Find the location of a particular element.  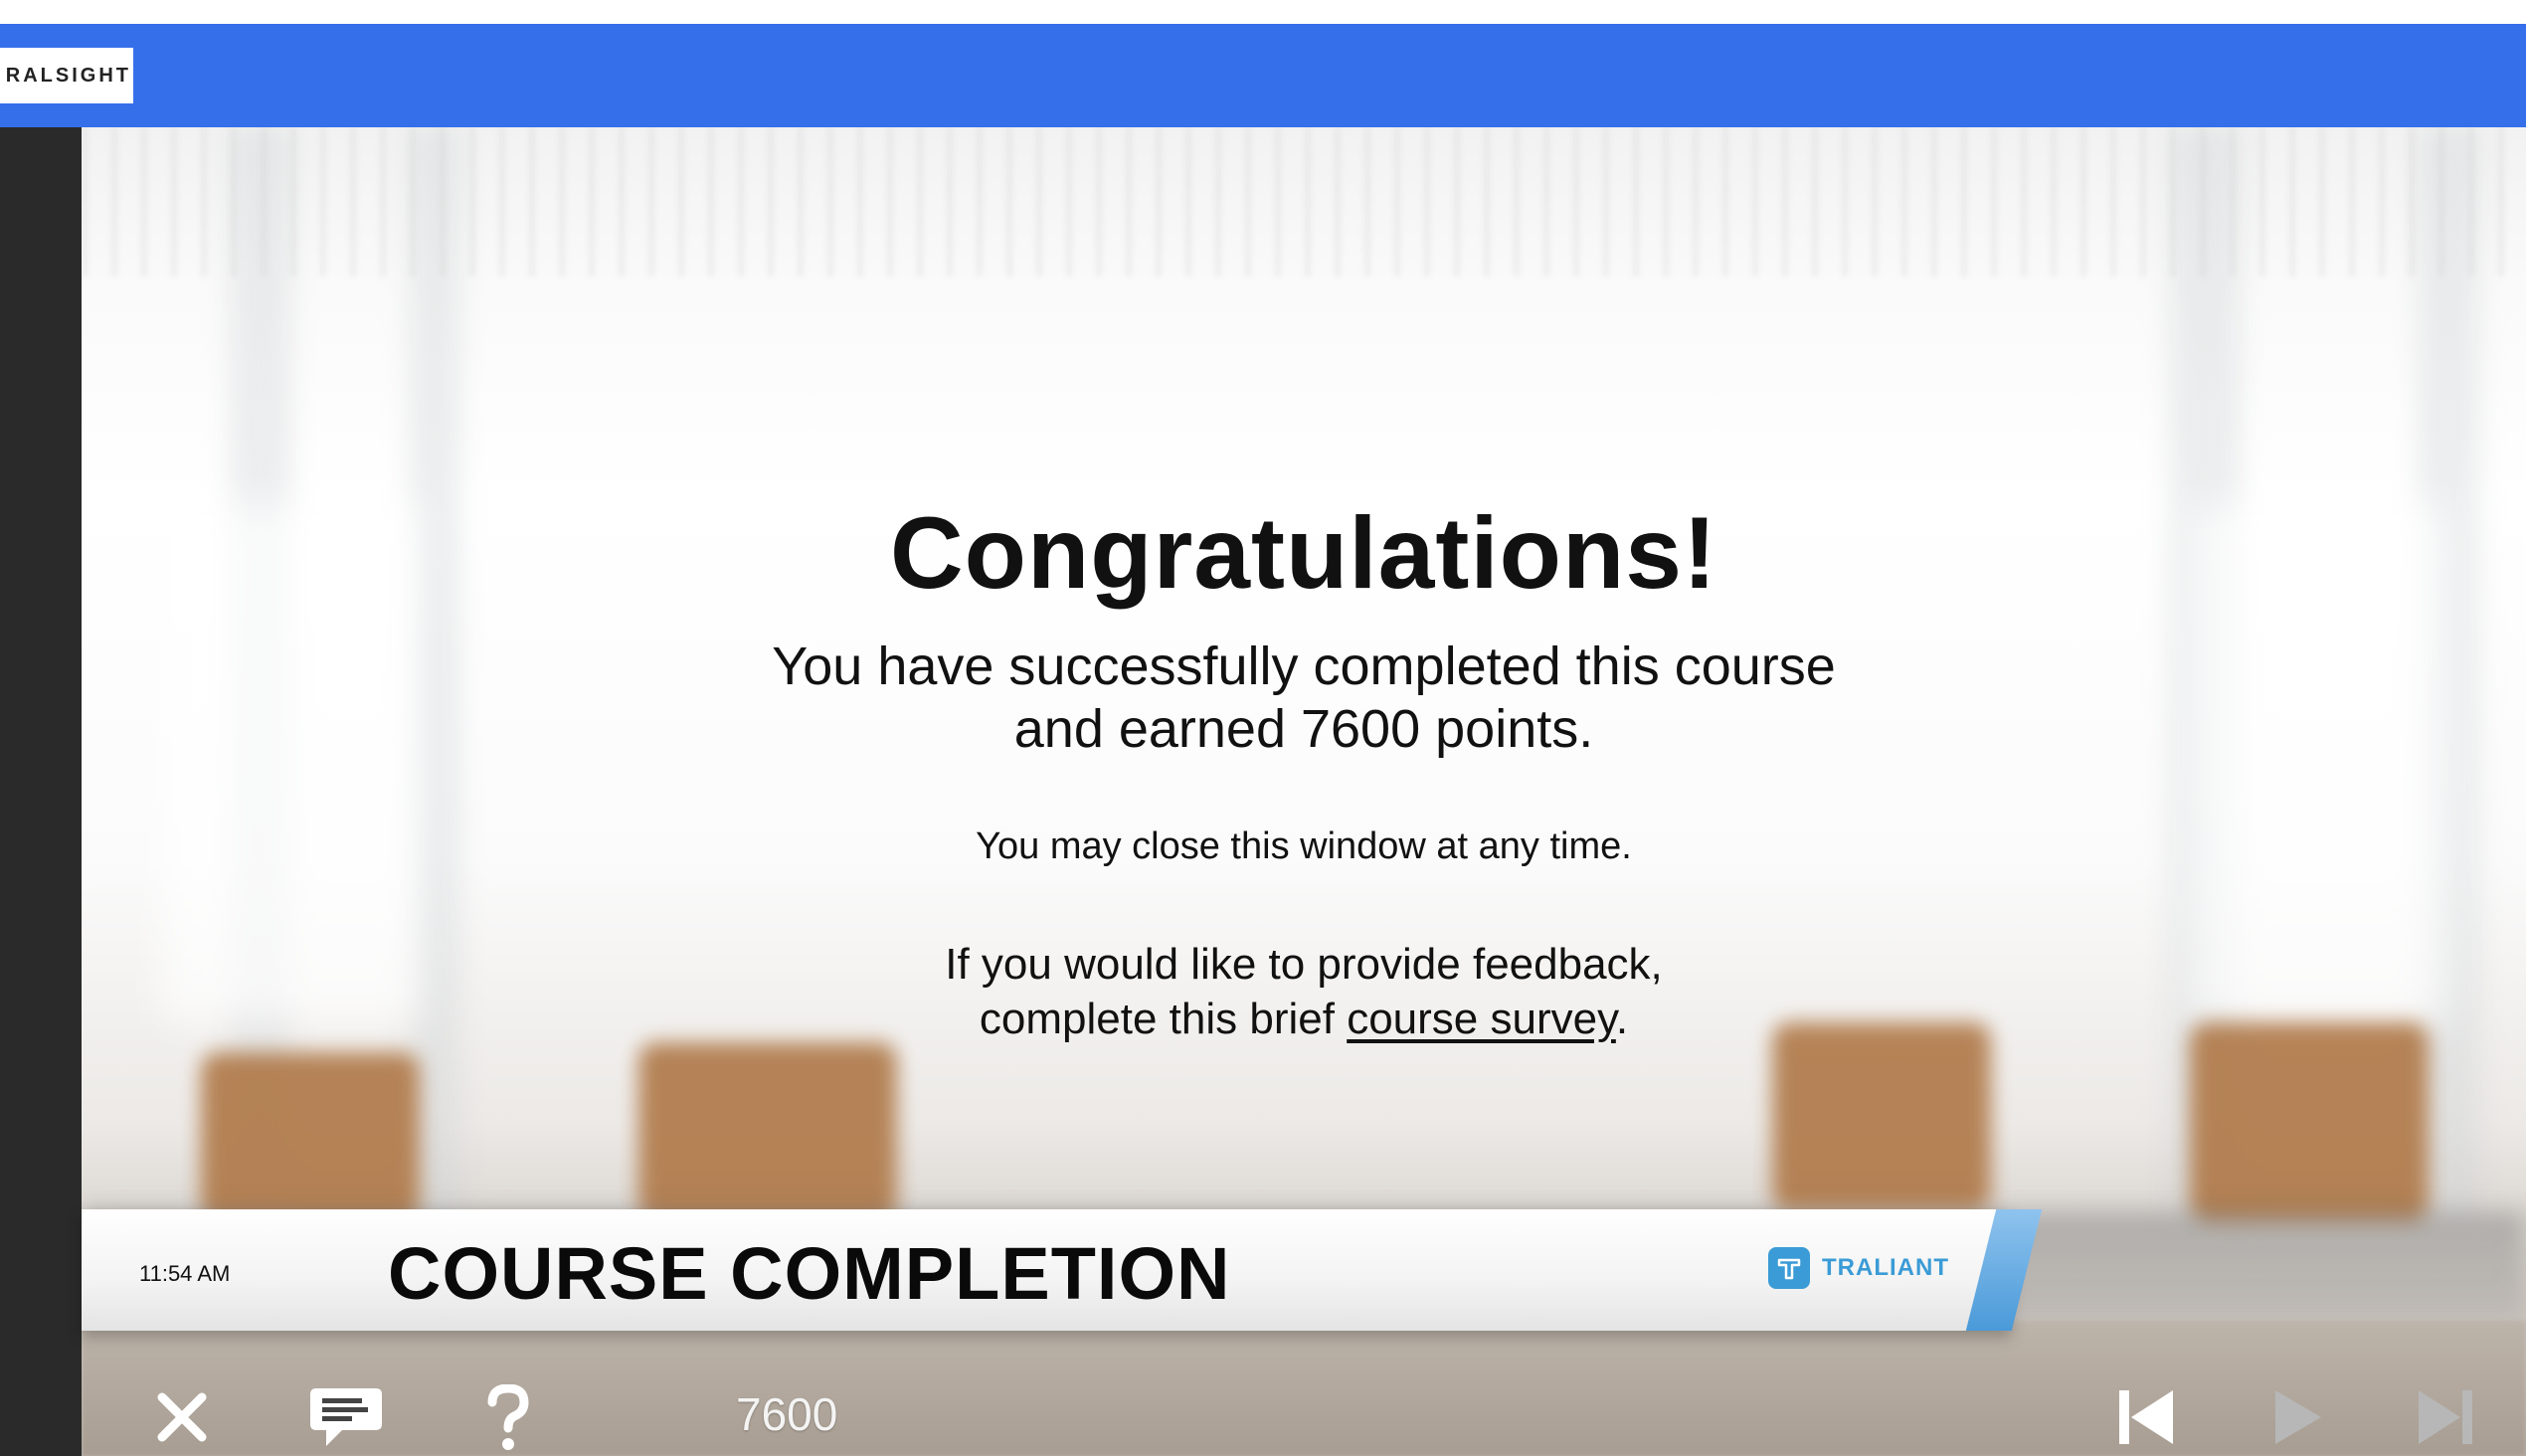

close-button is located at coordinates (182, 1417).